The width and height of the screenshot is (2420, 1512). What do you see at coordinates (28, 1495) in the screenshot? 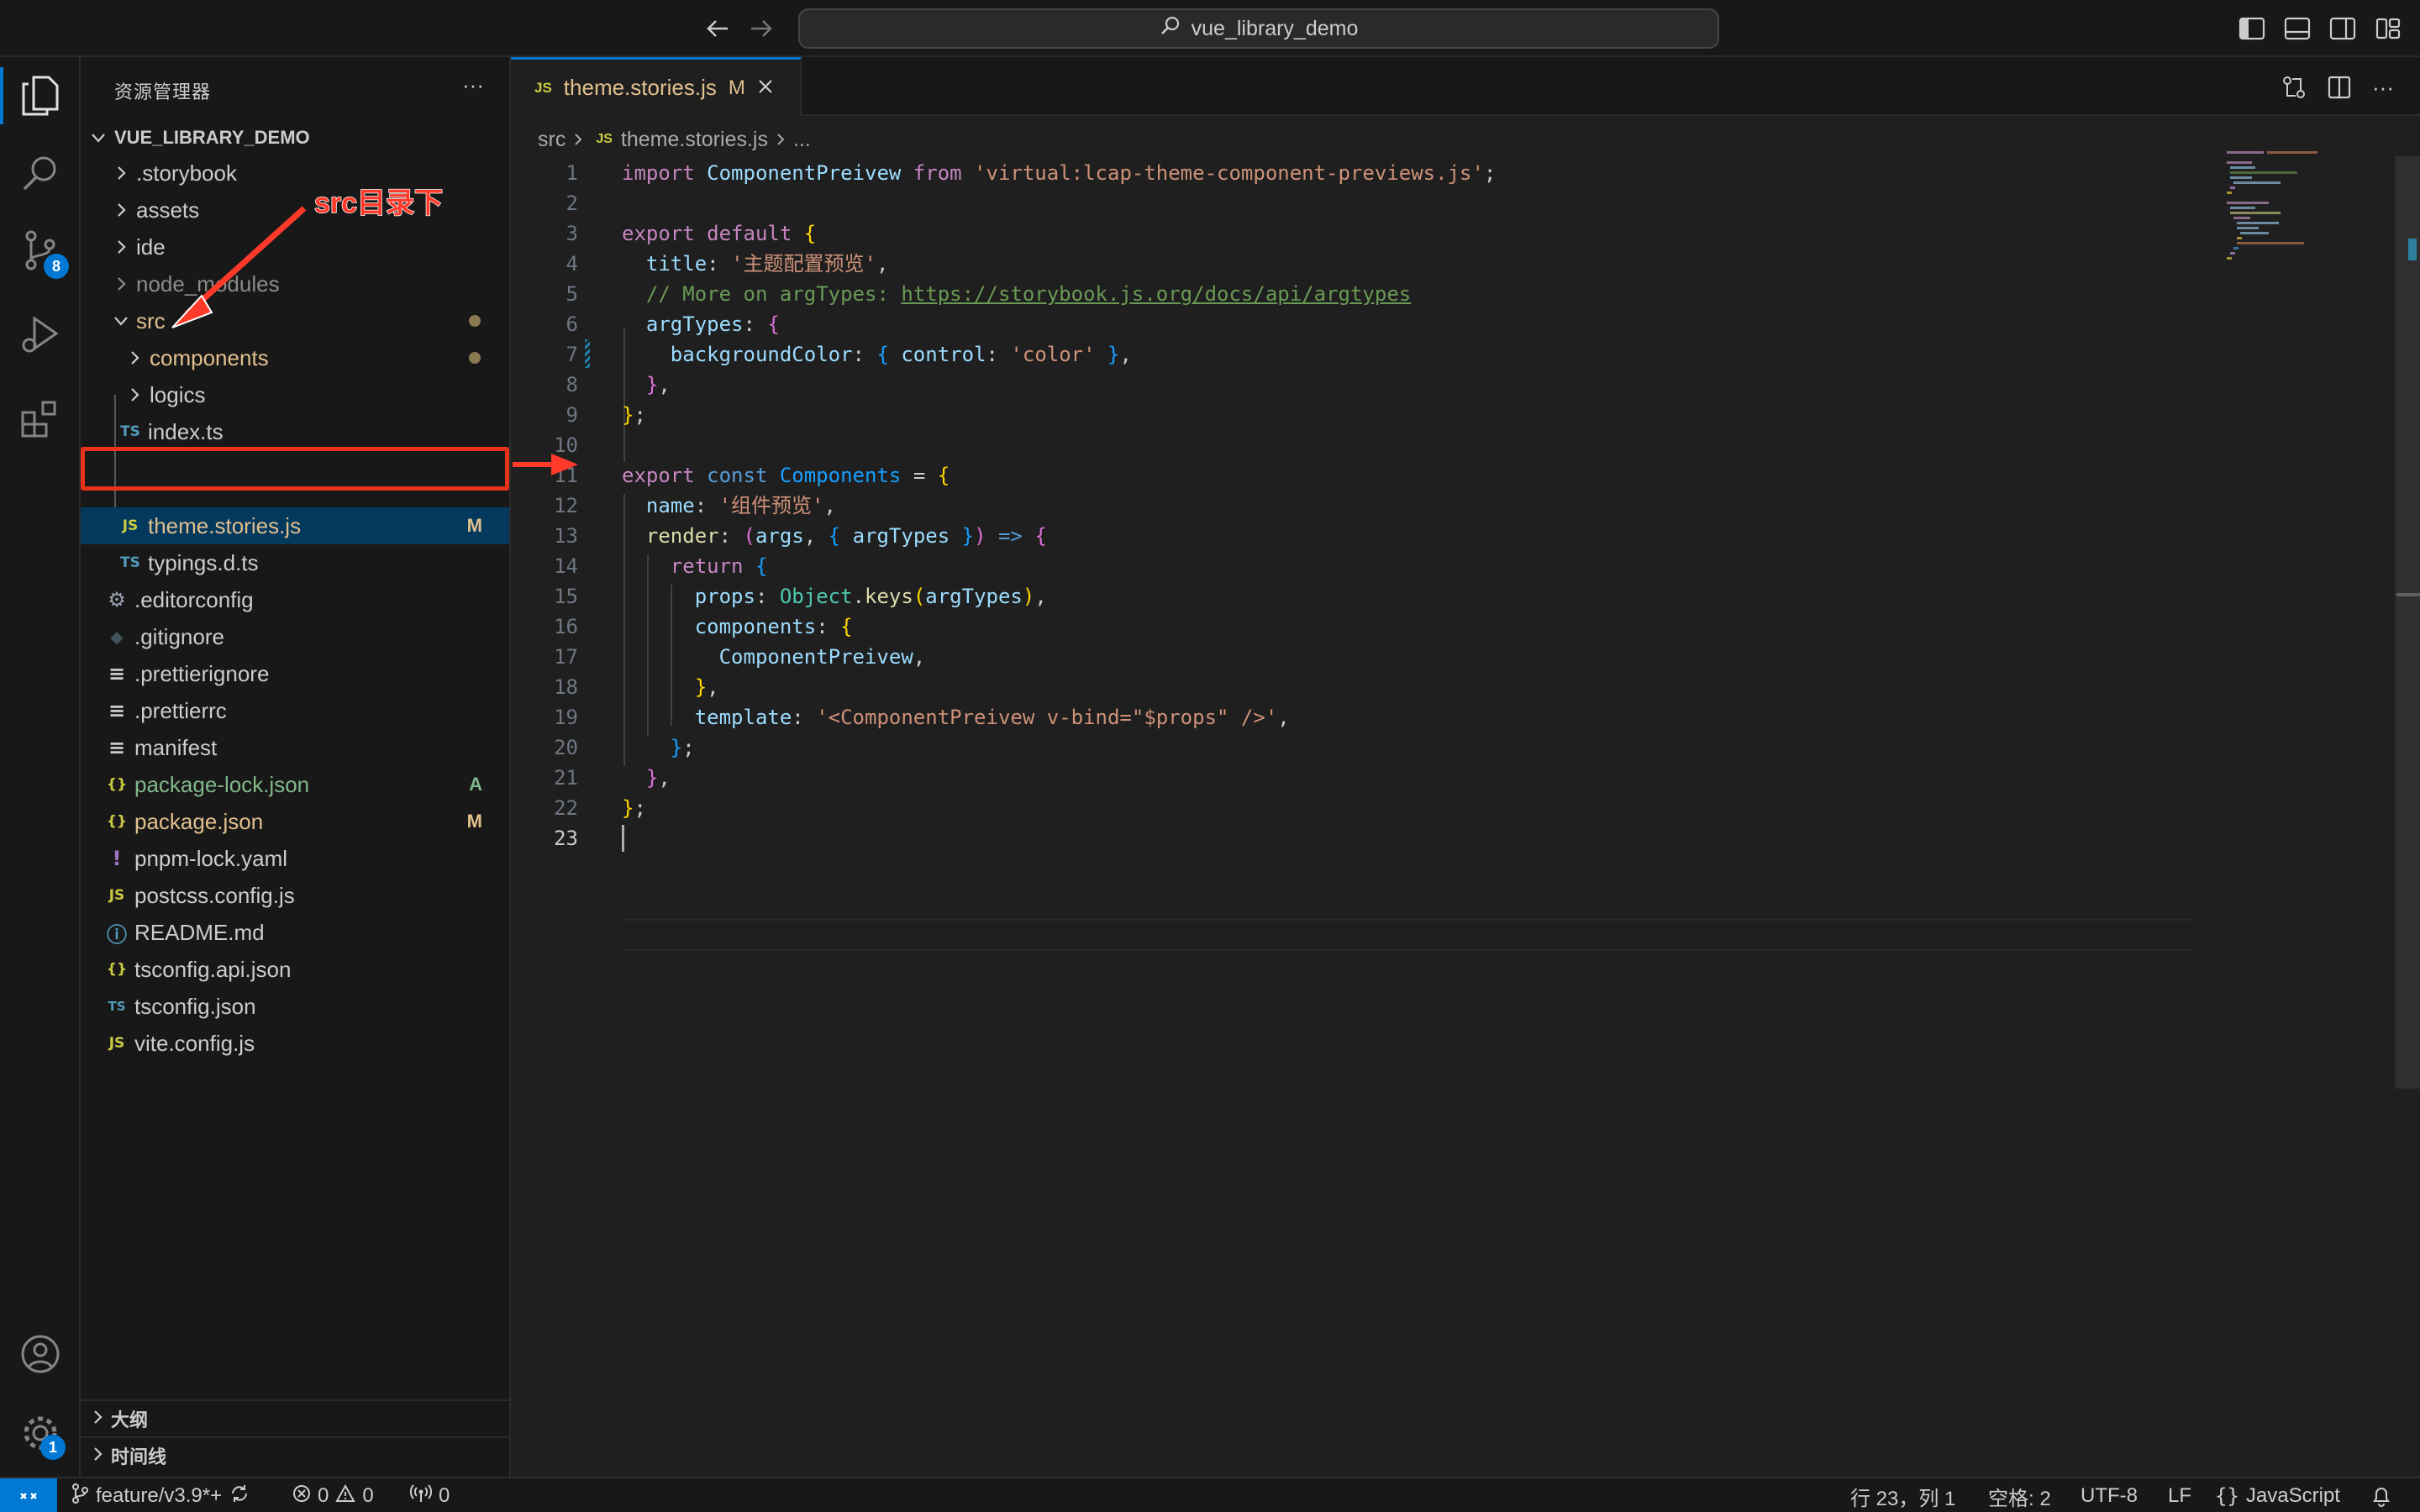
I see `remote-indicator-icon` at bounding box center [28, 1495].